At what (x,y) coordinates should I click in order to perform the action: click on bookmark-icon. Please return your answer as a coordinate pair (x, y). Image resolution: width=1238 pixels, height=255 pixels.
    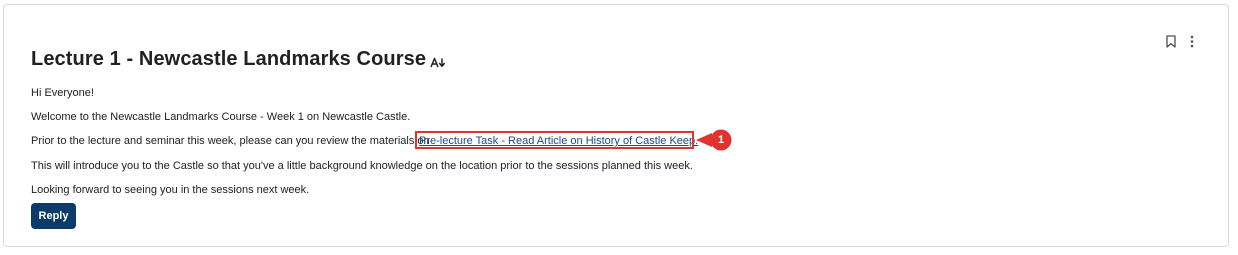
    Looking at the image, I should click on (1171, 41).